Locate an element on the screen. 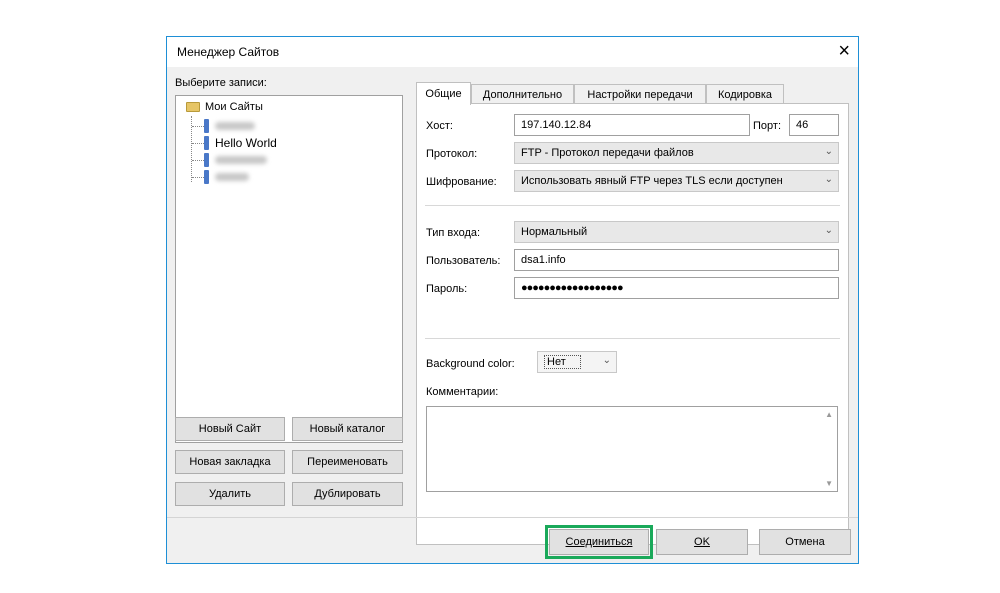 The image size is (1000, 593). tree-root-label: Мои Сайты is located at coordinates (234, 107).